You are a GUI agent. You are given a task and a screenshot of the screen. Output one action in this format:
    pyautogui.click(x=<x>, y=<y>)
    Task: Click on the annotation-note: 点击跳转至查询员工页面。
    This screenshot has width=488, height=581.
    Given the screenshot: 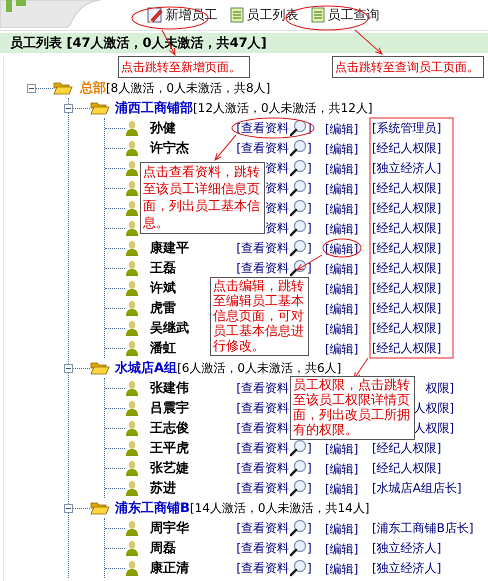 What is the action you would take?
    pyautogui.click(x=408, y=67)
    